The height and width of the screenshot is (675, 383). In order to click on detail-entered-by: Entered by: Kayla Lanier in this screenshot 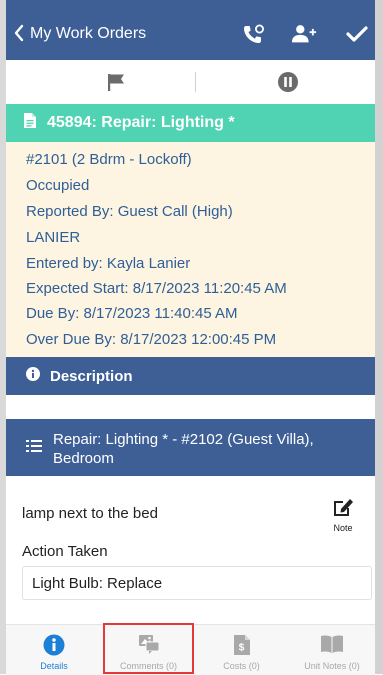, I will do `click(108, 263)`.